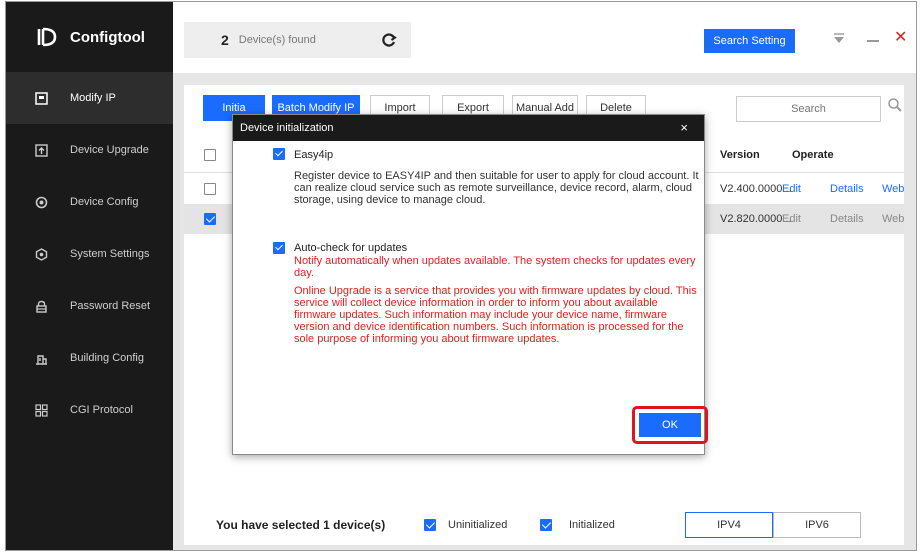 The height and width of the screenshot is (554, 922). What do you see at coordinates (740, 155) in the screenshot?
I see `header-version: Version` at bounding box center [740, 155].